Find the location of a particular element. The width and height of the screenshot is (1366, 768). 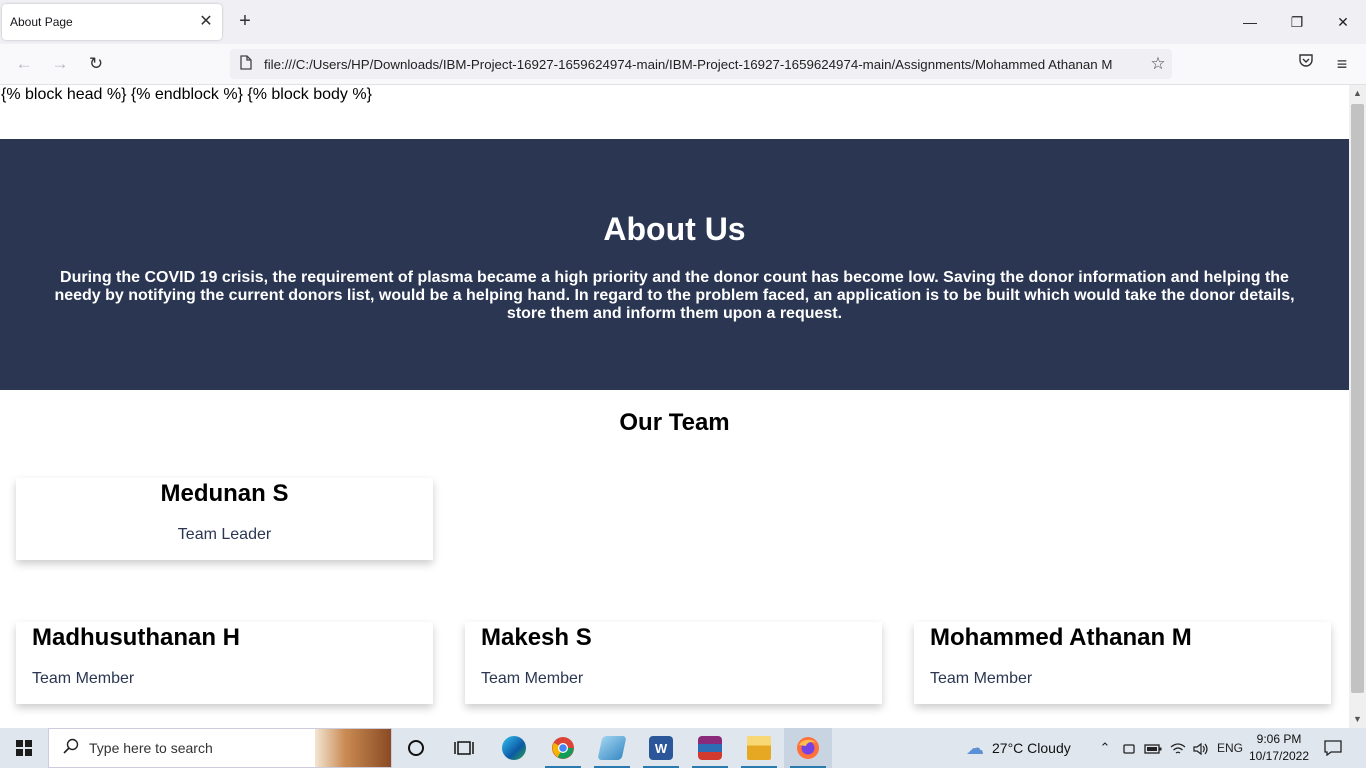

search-icon is located at coordinates (71, 748).